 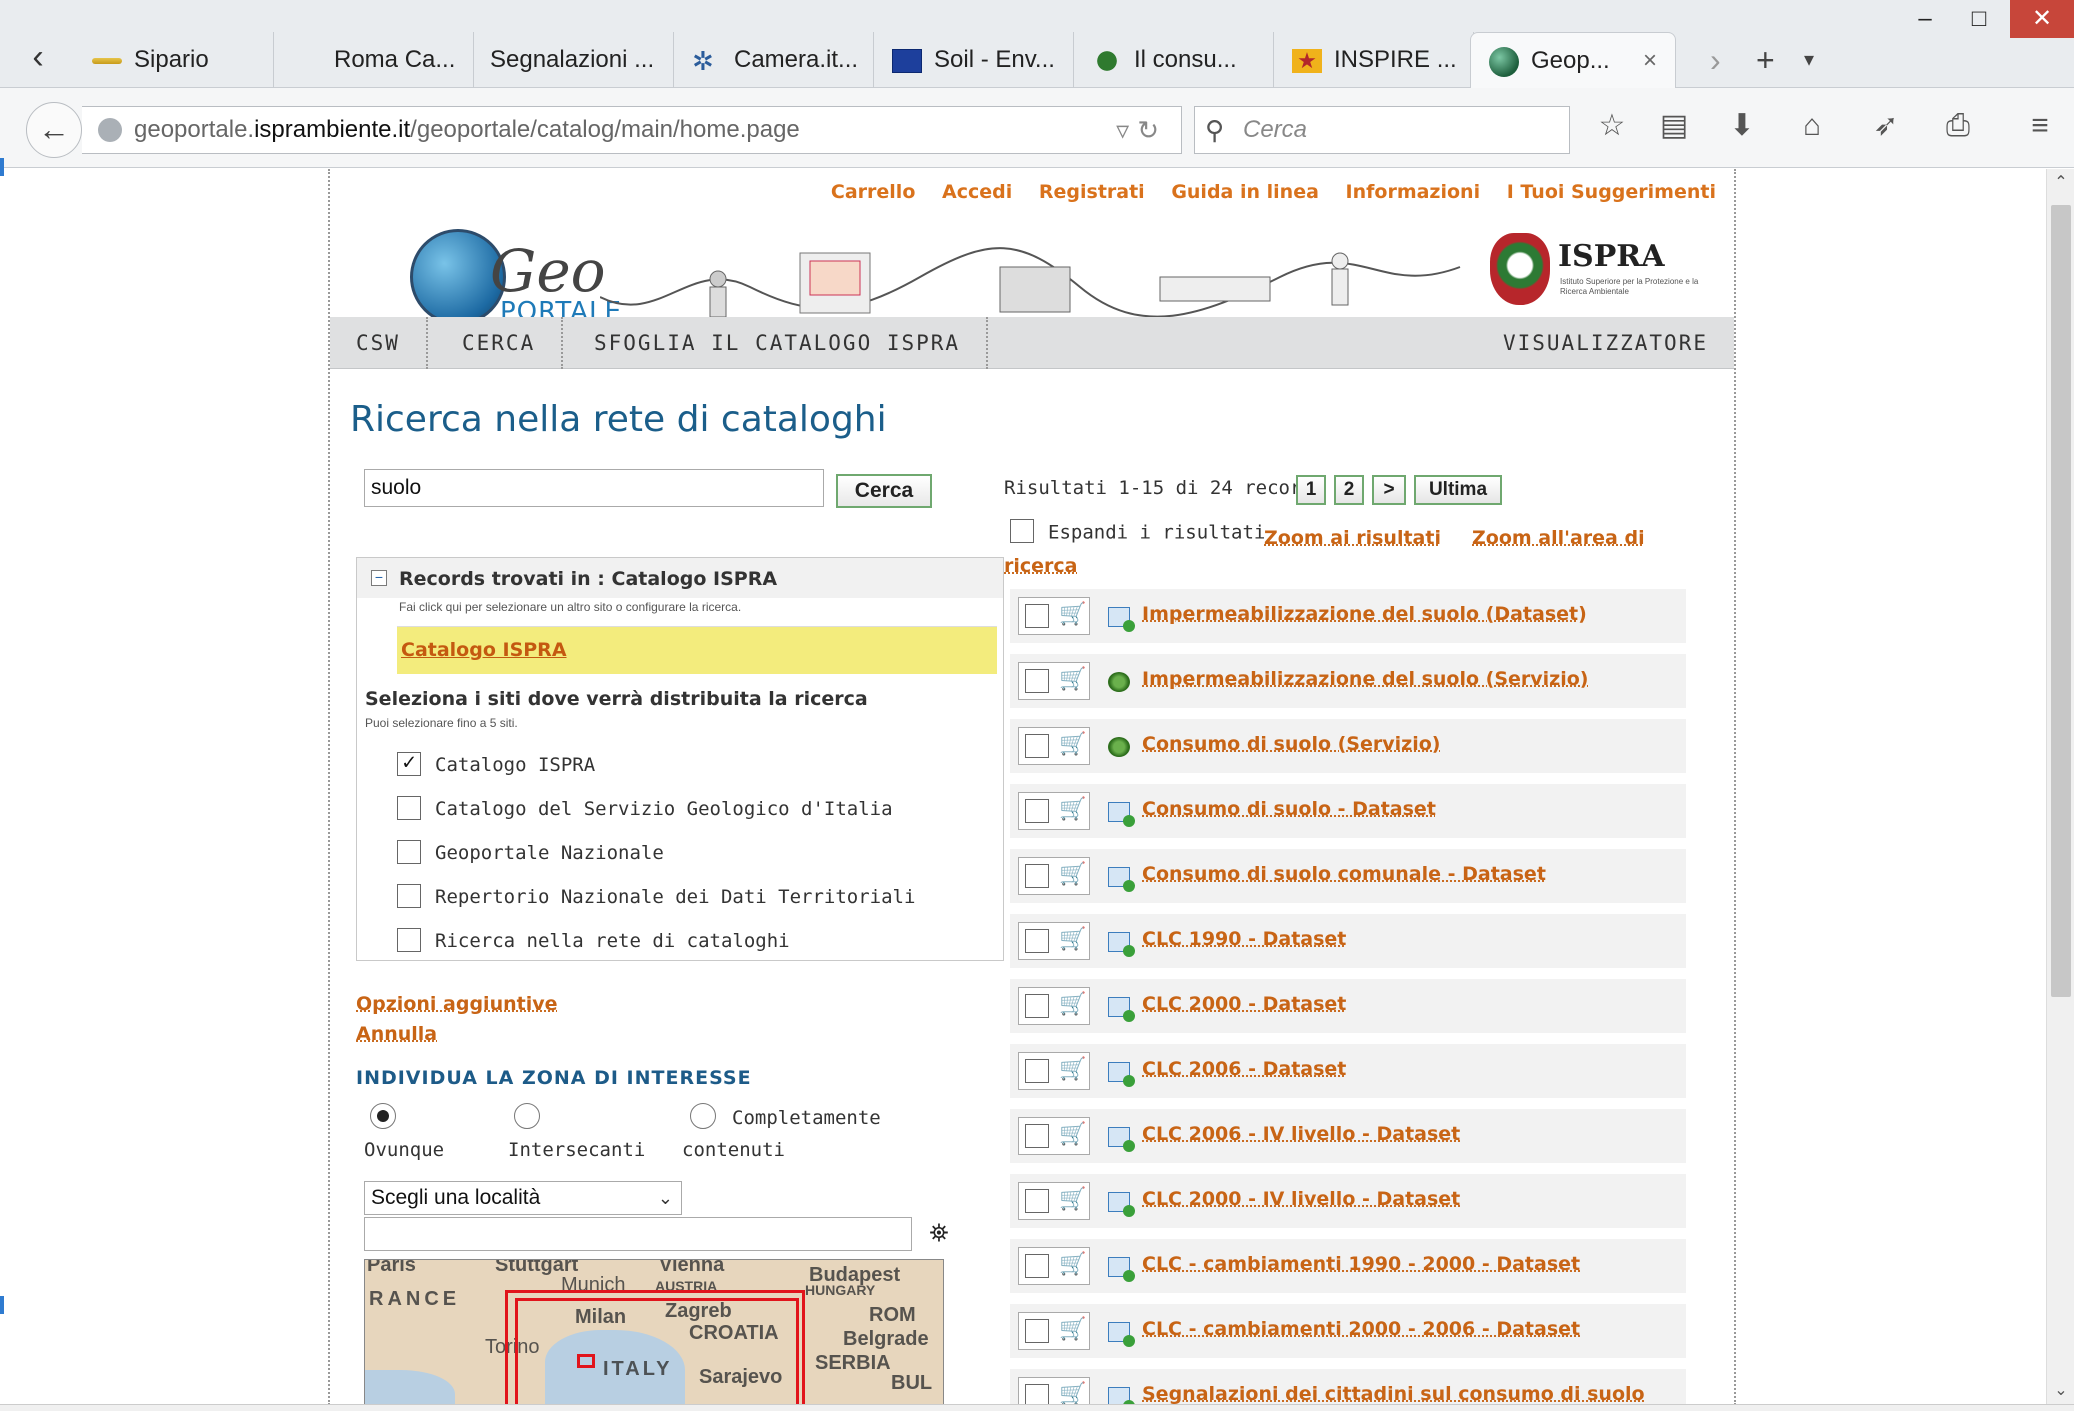 I want to click on link-suggerimenti: I Tuoi Suggerimenti, so click(x=1611, y=192).